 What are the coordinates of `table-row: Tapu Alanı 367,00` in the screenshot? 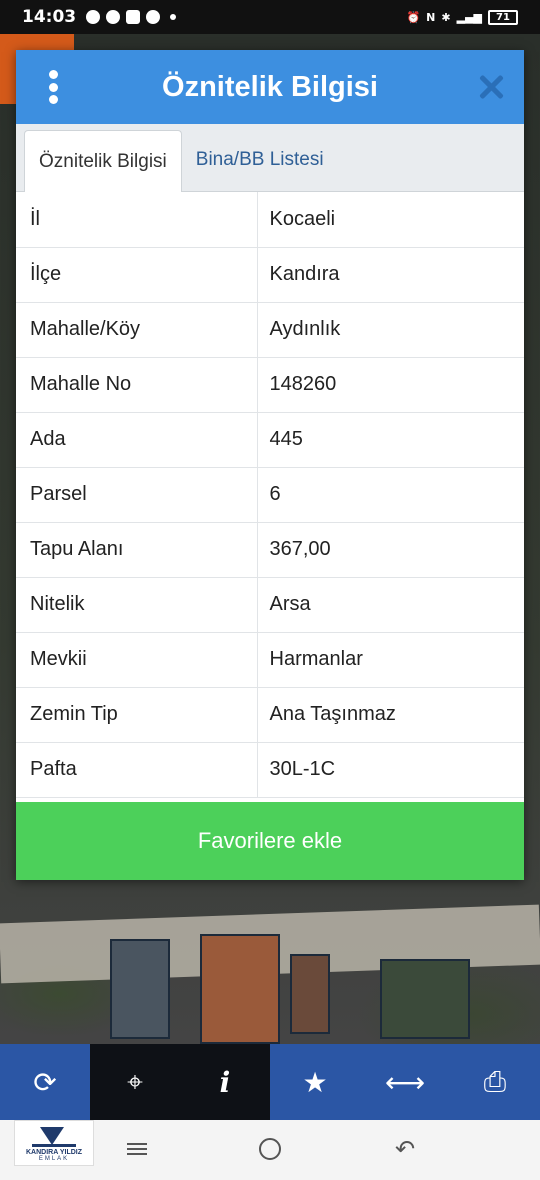 It's located at (270, 550).